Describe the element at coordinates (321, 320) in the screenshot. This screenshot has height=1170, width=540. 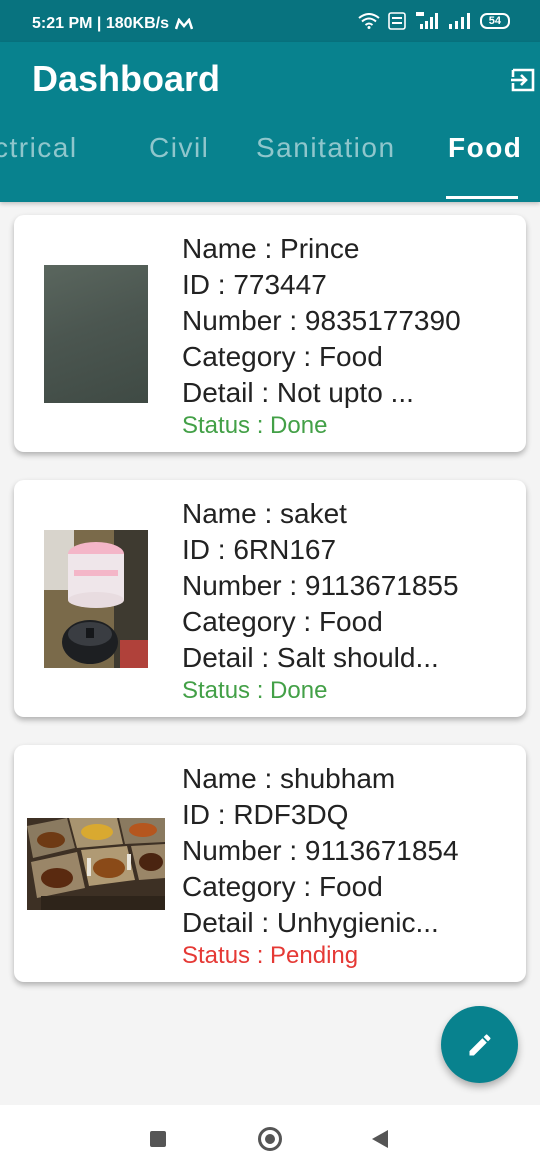
I see `card-number: Number : 9835177390` at that location.